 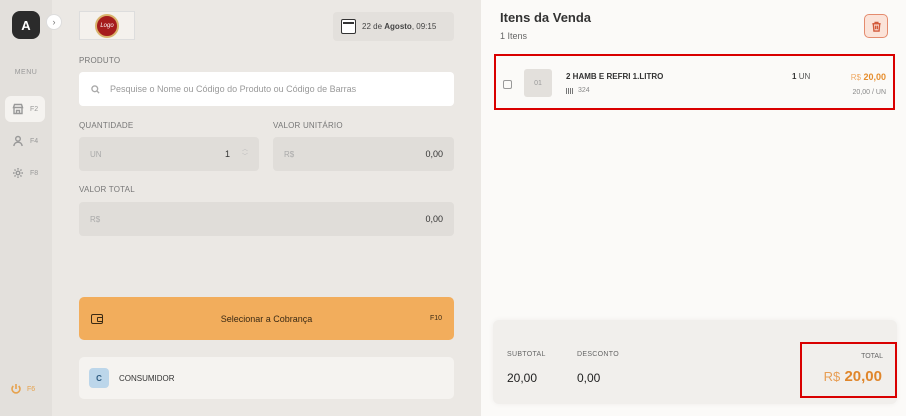 What do you see at coordinates (16, 389) in the screenshot?
I see `power-icon` at bounding box center [16, 389].